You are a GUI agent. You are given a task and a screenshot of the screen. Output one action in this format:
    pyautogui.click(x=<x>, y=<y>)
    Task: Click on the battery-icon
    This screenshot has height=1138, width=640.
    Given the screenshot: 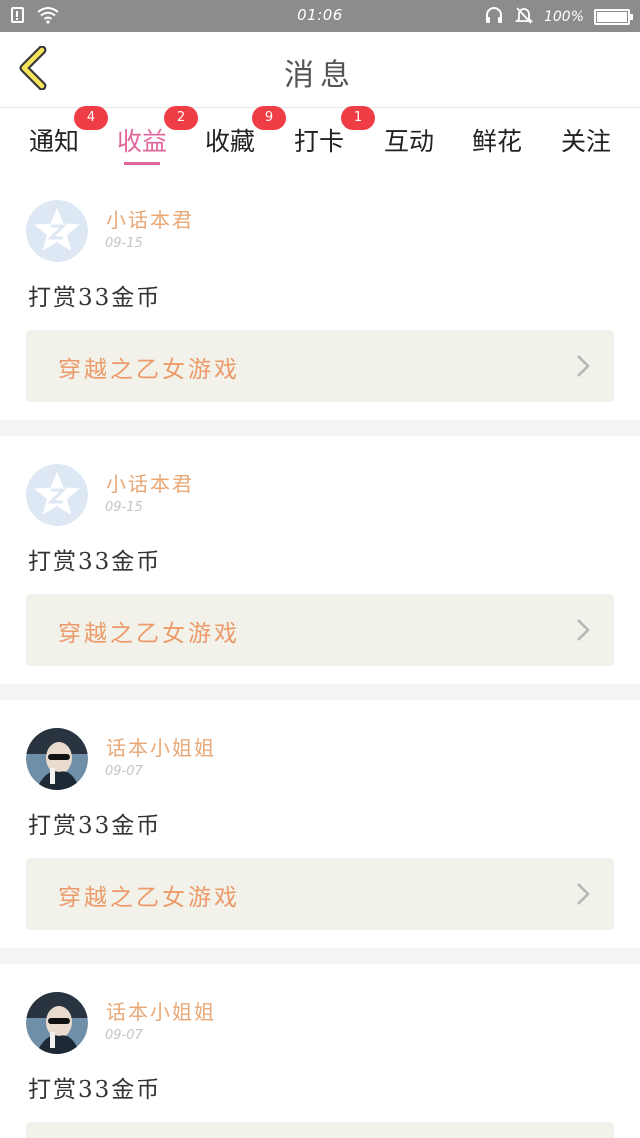 What is the action you would take?
    pyautogui.click(x=613, y=17)
    